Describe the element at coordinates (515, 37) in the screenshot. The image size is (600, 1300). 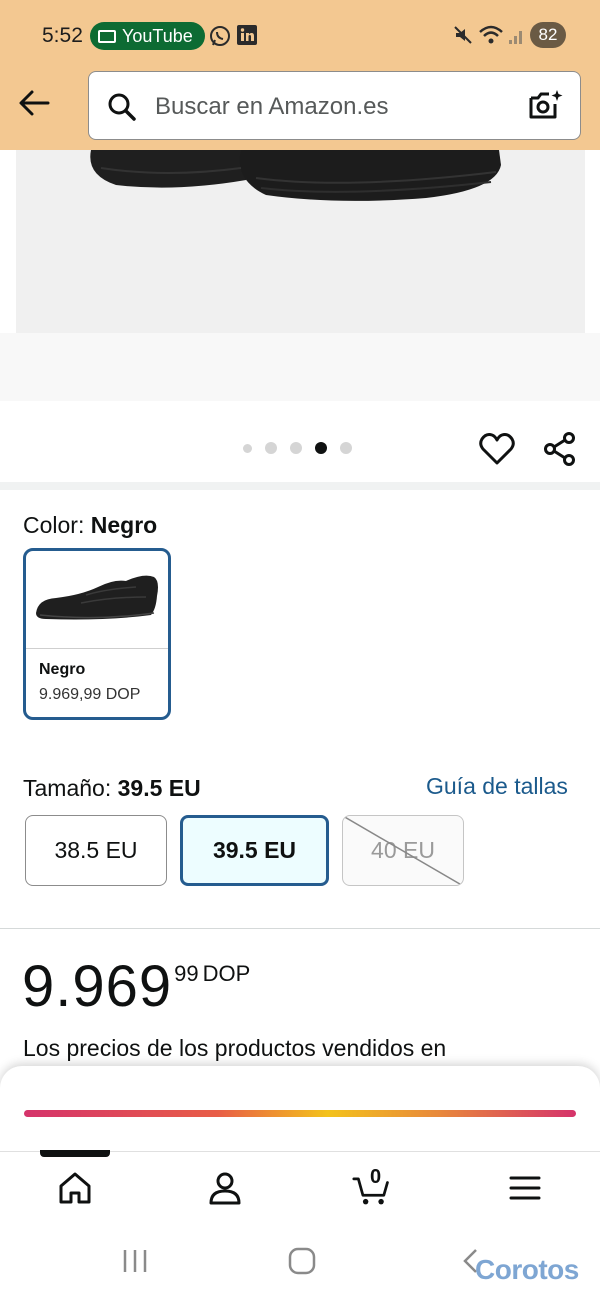
I see `signal-icon` at that location.